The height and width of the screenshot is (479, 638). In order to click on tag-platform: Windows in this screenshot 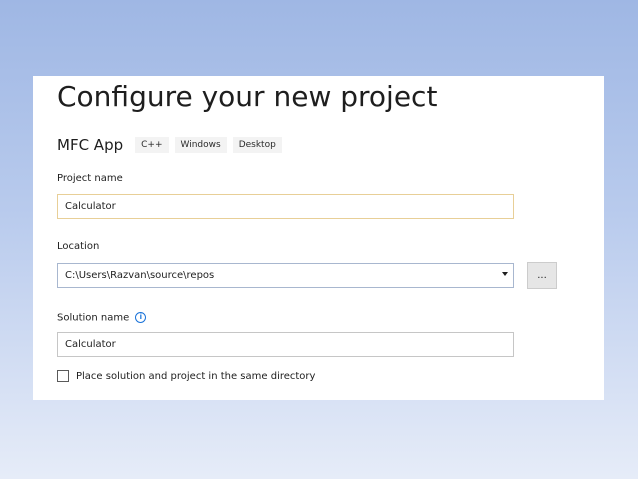, I will do `click(200, 145)`.